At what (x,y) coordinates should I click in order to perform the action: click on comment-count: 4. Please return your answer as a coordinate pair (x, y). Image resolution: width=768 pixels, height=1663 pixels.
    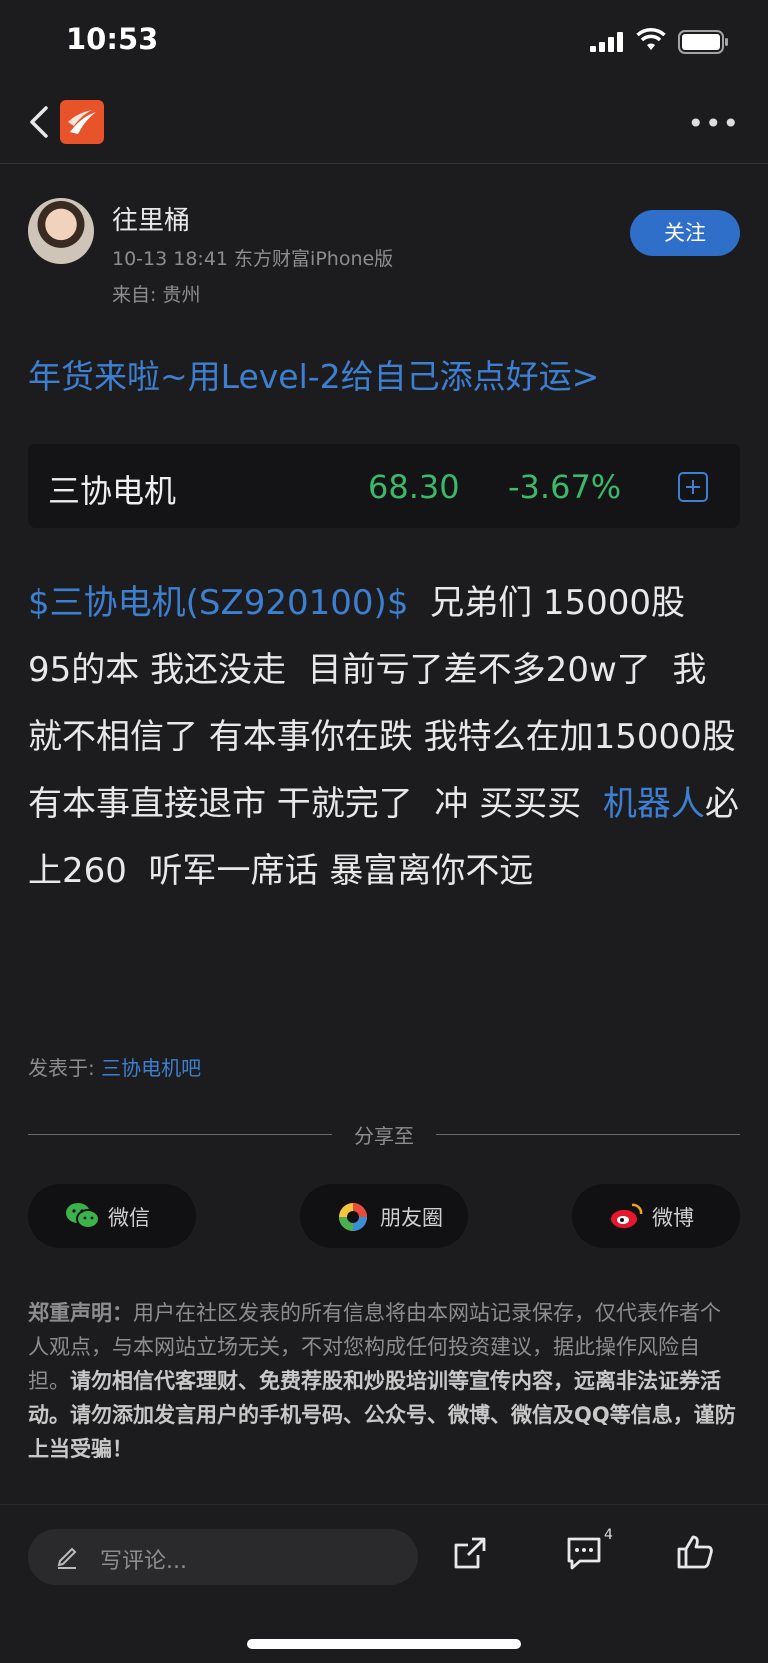
    Looking at the image, I should click on (608, 1535).